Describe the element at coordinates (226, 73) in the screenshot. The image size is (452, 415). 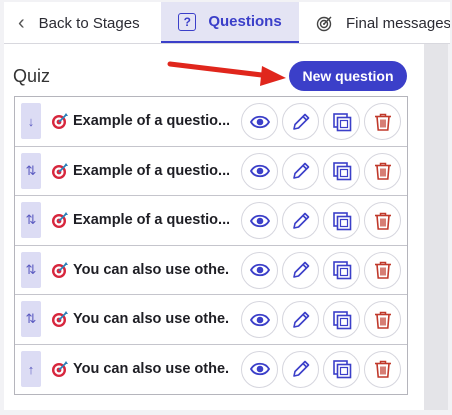
I see `annotation-arrow-icon` at that location.